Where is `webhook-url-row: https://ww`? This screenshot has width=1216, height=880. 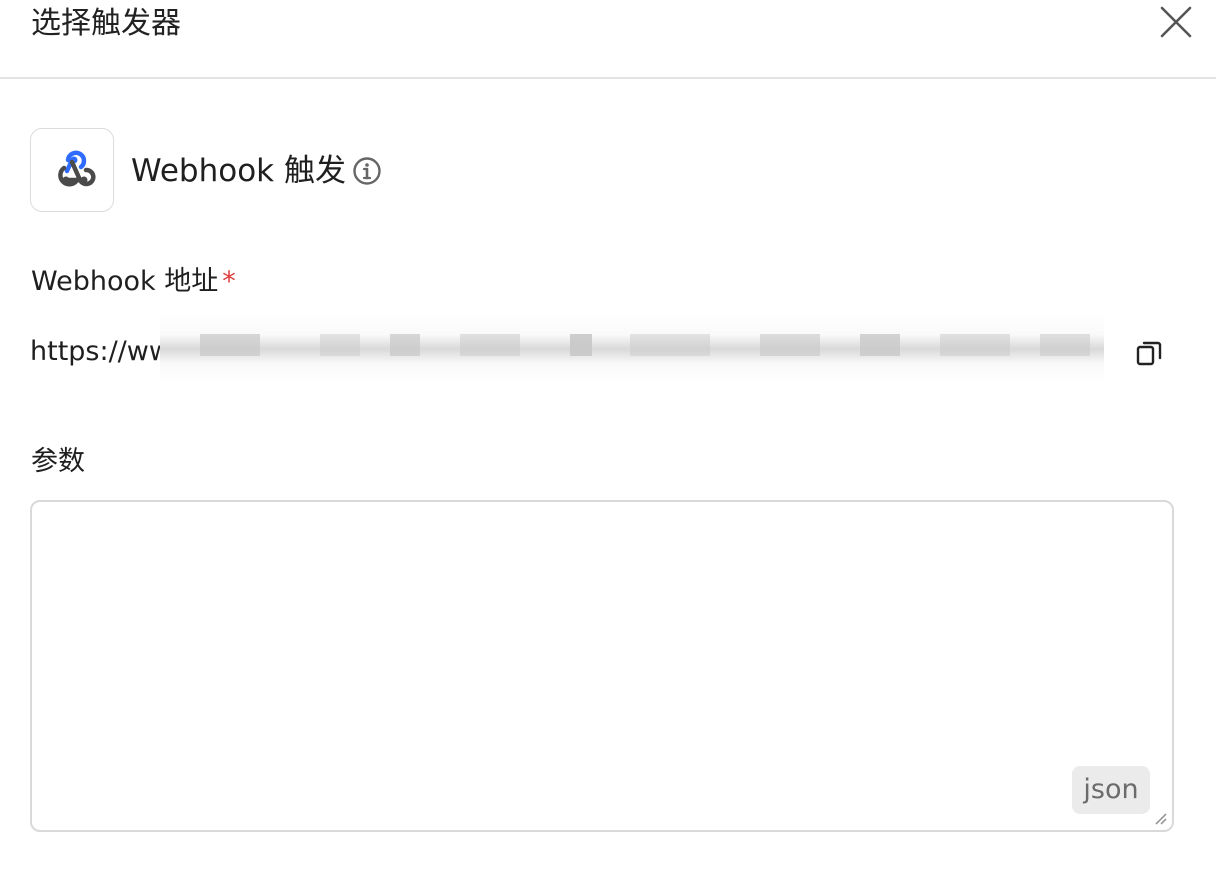
webhook-url-row: https://ww is located at coordinates (600, 349).